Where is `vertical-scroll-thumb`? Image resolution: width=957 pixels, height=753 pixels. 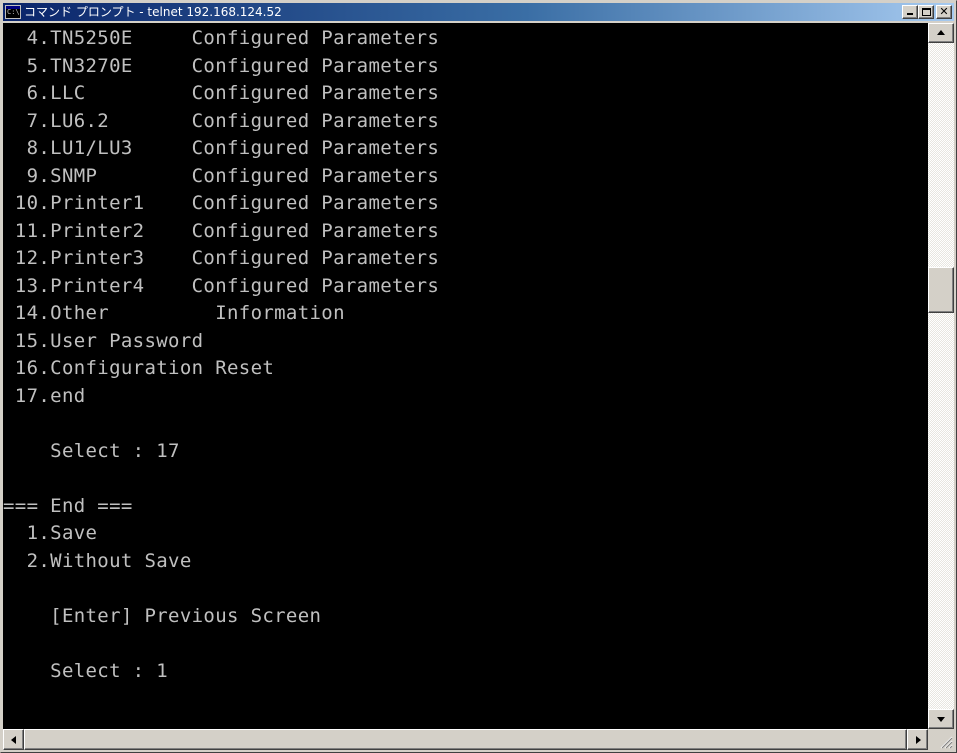 vertical-scroll-thumb is located at coordinates (941, 290).